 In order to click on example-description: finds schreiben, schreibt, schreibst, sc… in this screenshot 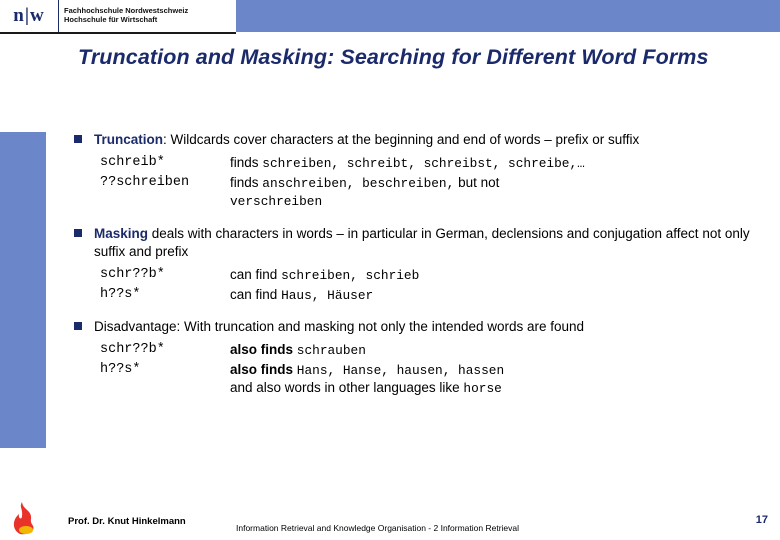, I will do `click(407, 163)`.